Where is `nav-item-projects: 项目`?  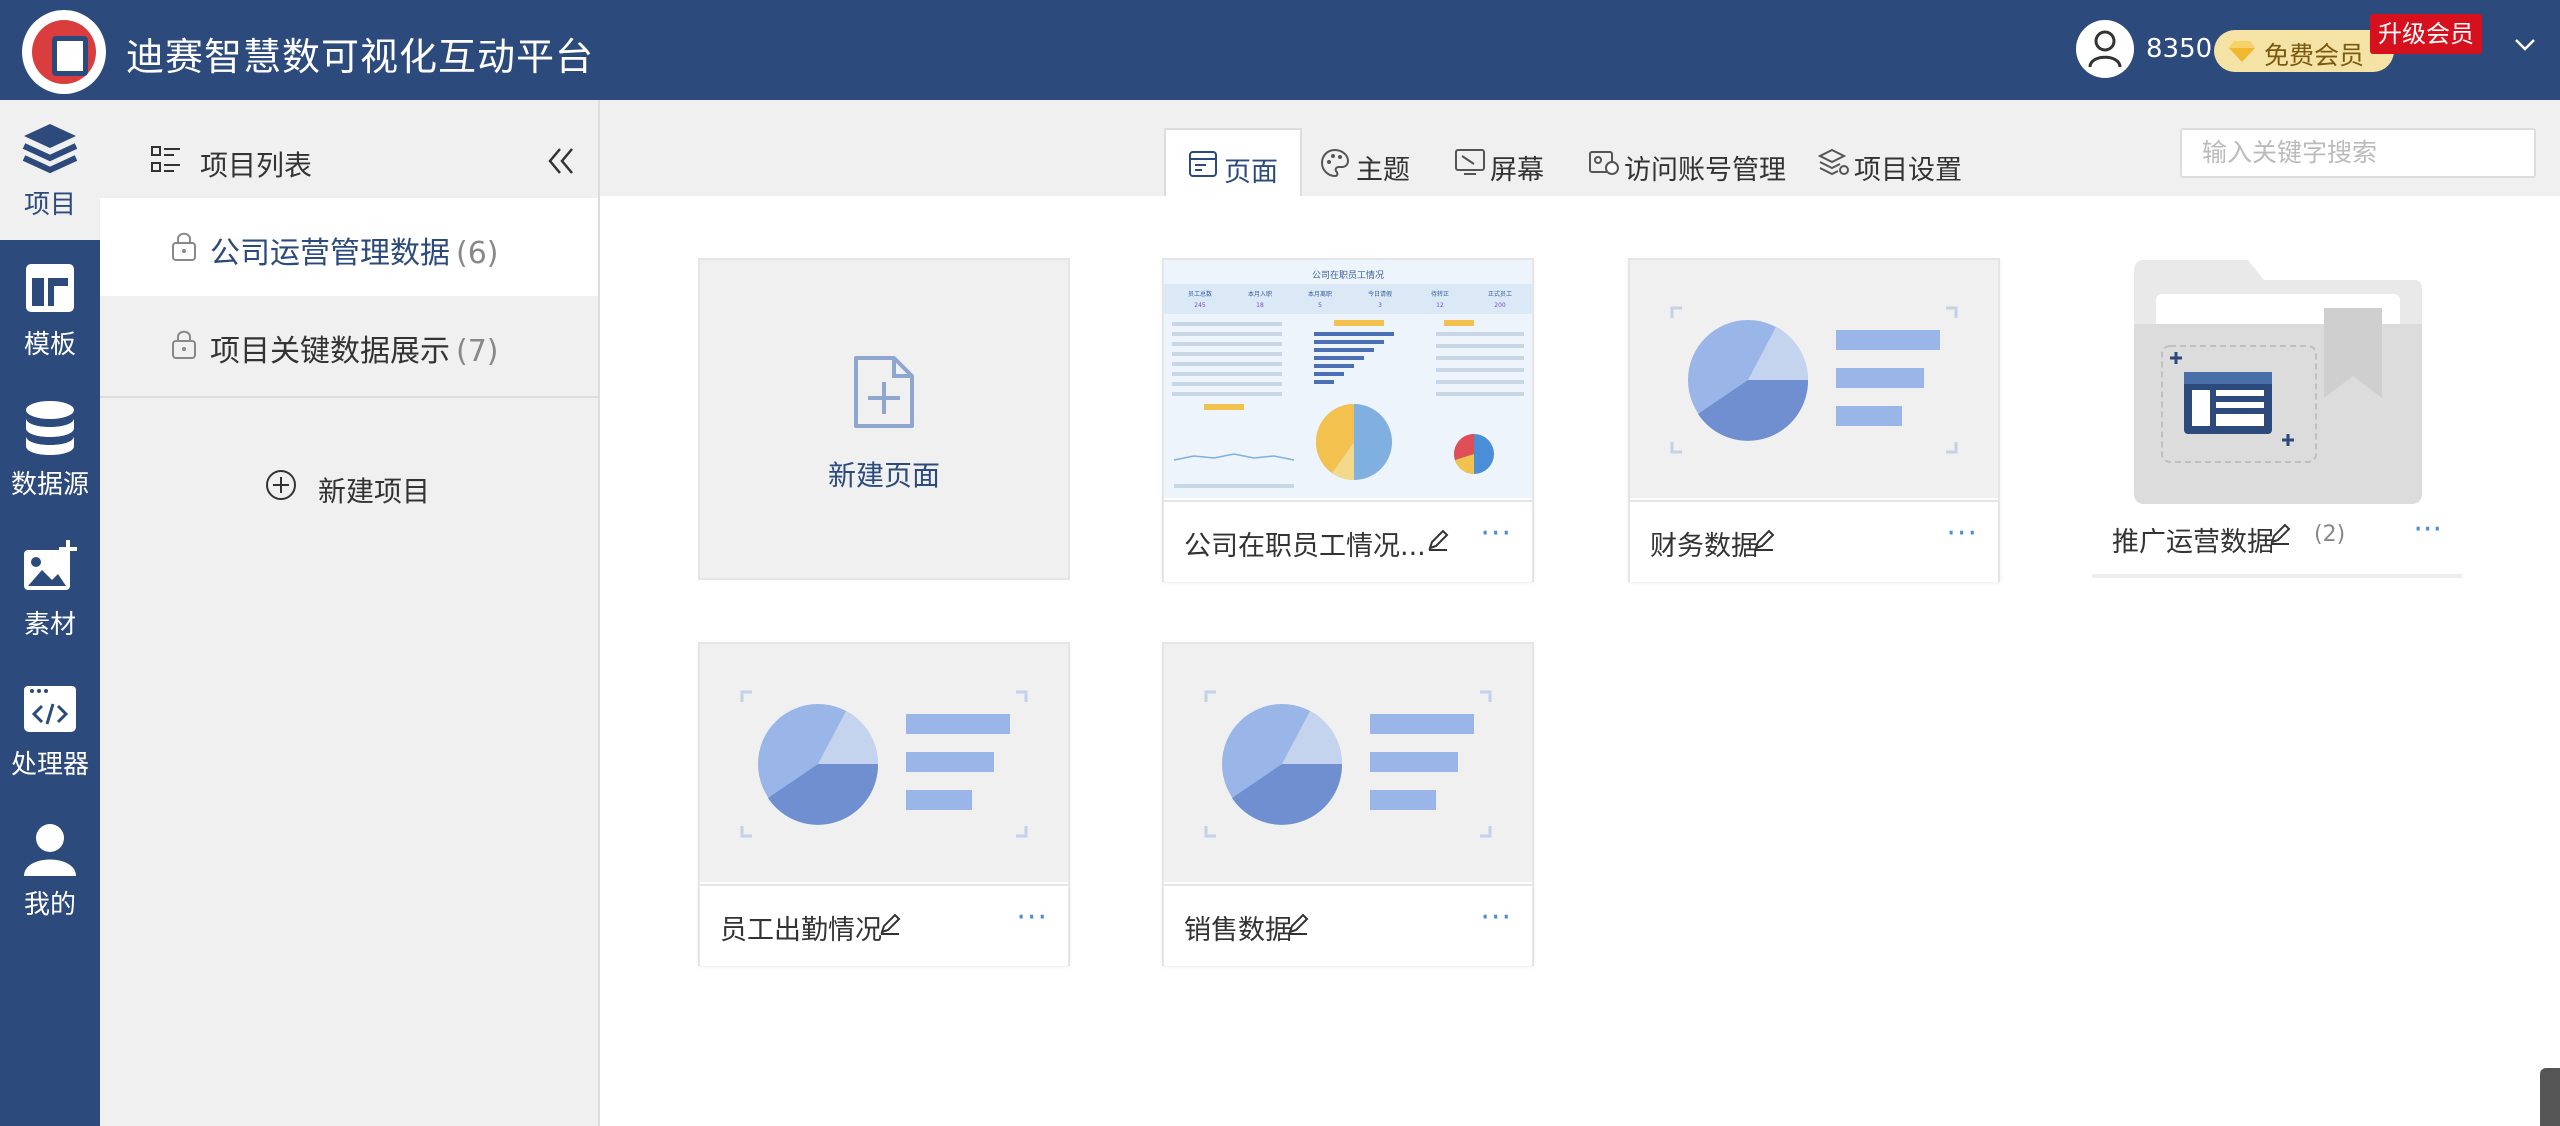 nav-item-projects: 项目 is located at coordinates (50, 170).